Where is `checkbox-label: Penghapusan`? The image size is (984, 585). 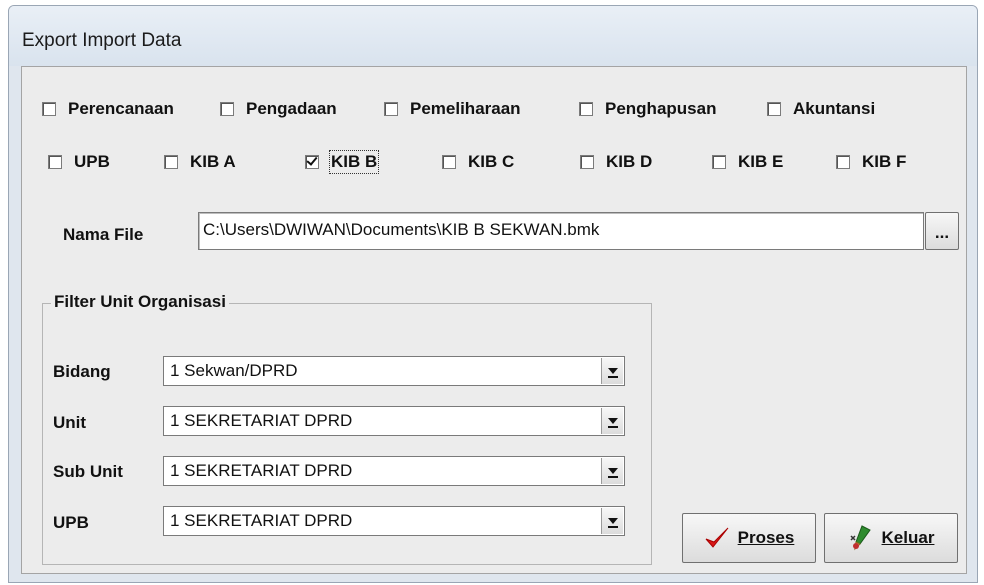
checkbox-label: Penghapusan is located at coordinates (661, 108).